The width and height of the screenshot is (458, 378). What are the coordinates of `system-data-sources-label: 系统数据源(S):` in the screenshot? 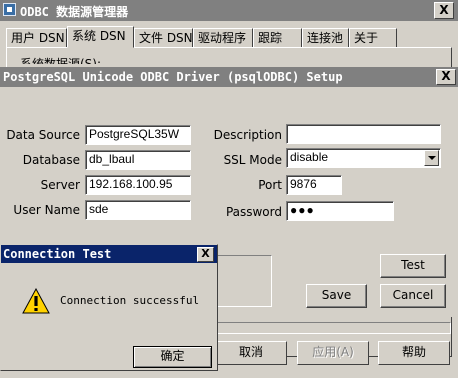 It's located at (61, 60).